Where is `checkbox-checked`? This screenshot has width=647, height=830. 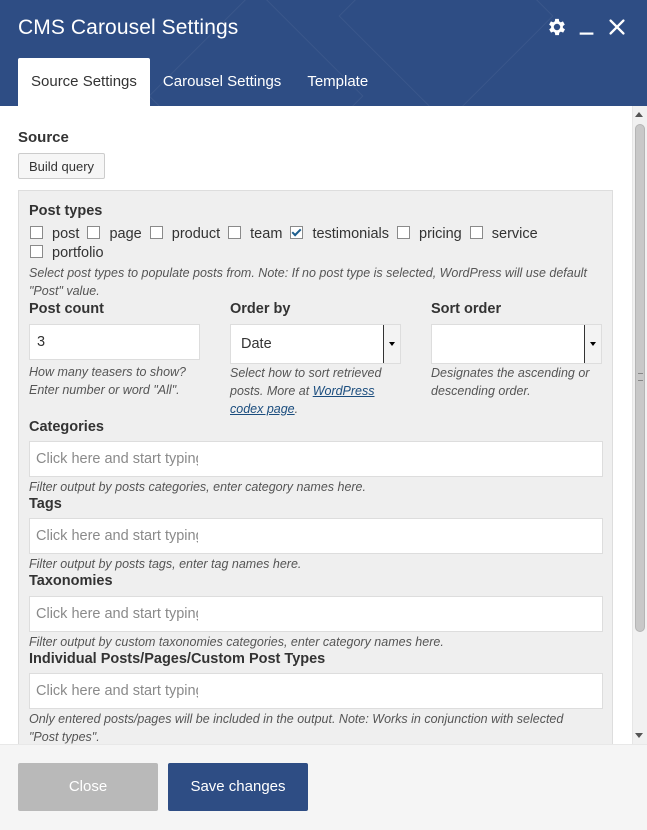 checkbox-checked is located at coordinates (297, 232).